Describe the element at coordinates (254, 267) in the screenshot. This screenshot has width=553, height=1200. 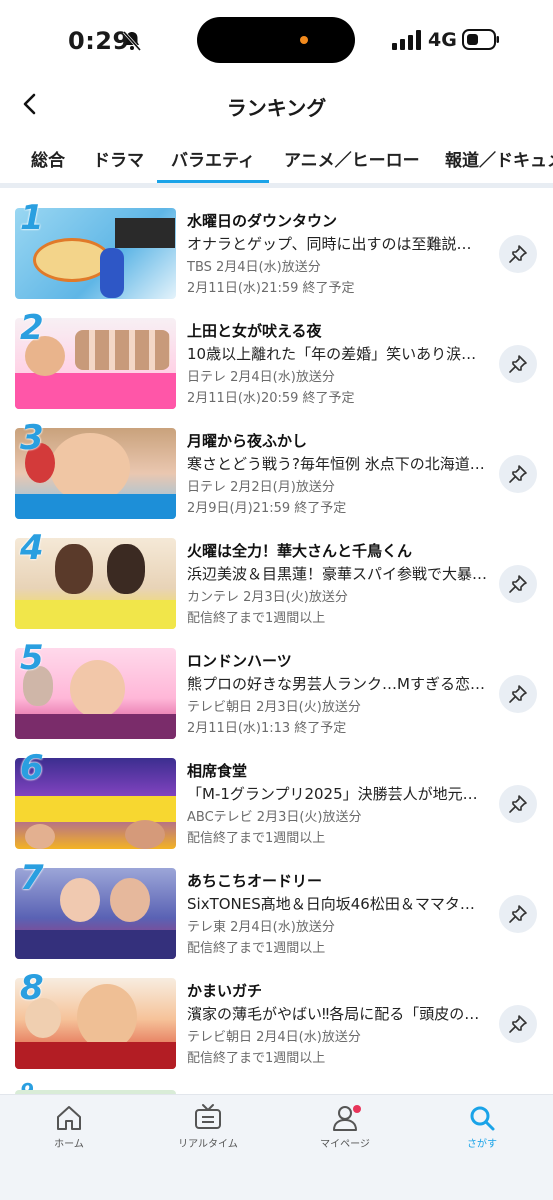
I see `broadcast-info: TBS 2月4日(水)放送分` at that location.